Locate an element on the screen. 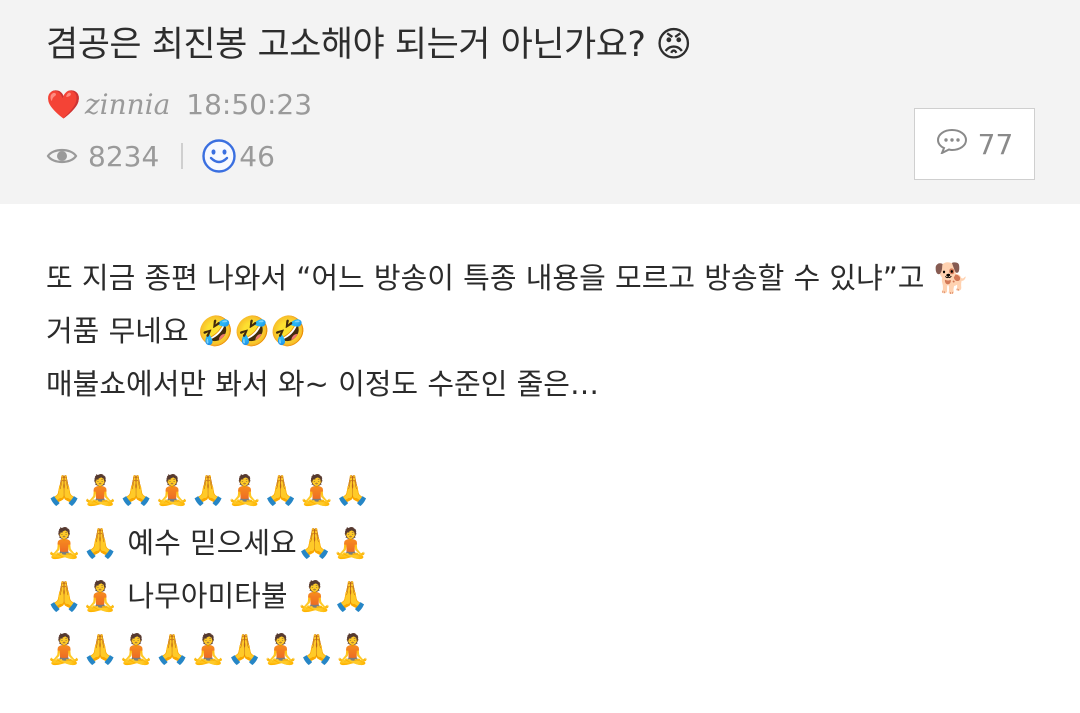 This screenshot has width=1080, height=713. post-stats: 8234 46 is located at coordinates (160, 156).